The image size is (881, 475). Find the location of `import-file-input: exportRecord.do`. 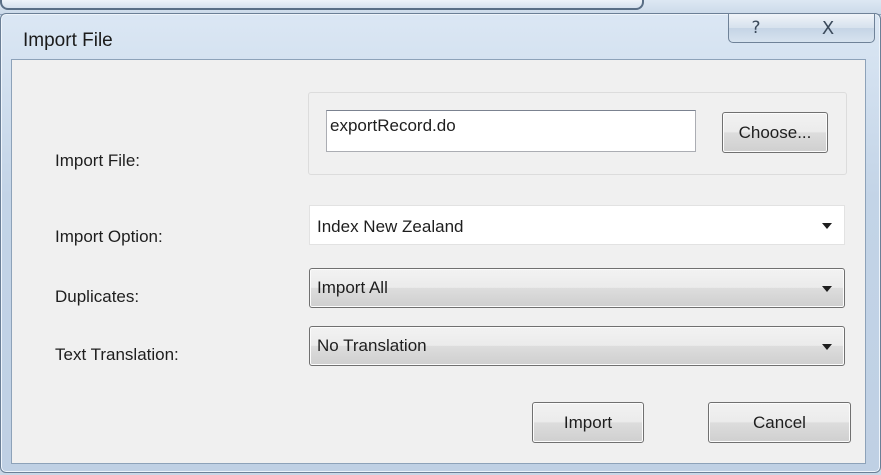

import-file-input: exportRecord.do is located at coordinates (511, 131).